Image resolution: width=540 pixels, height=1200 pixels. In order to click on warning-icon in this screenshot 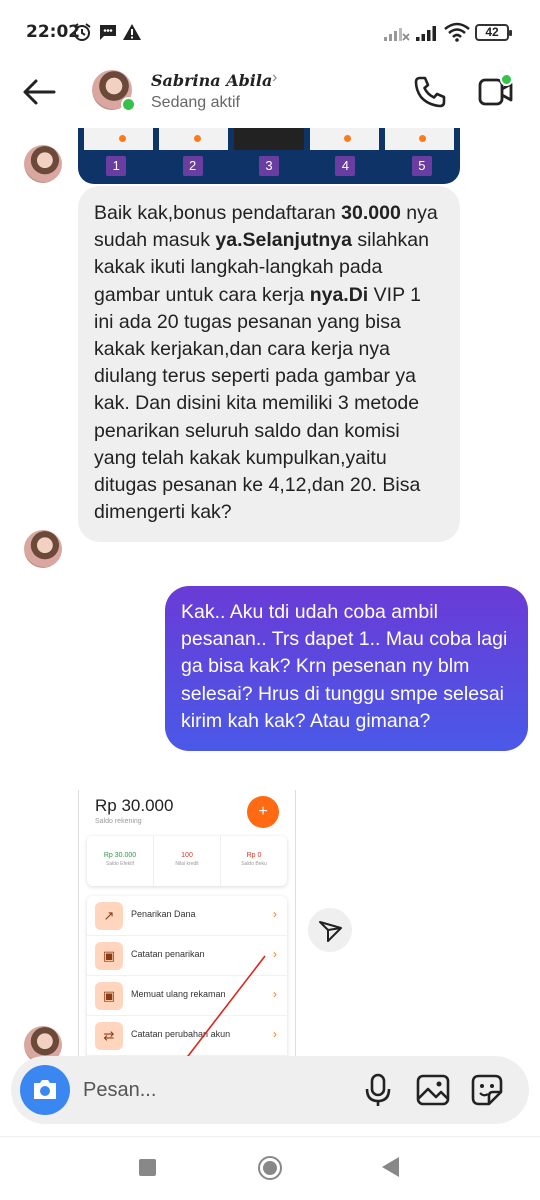, I will do `click(132, 32)`.